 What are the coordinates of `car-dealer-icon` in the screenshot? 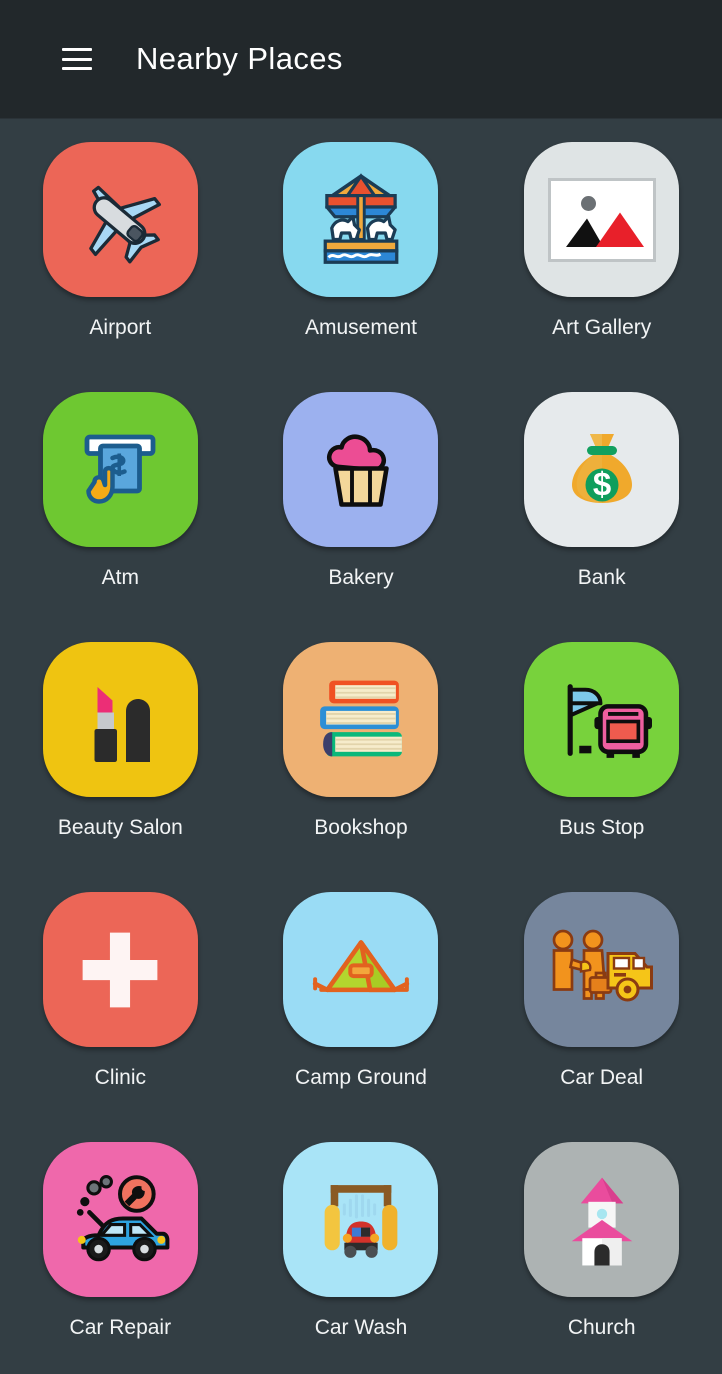 It's located at (602, 969).